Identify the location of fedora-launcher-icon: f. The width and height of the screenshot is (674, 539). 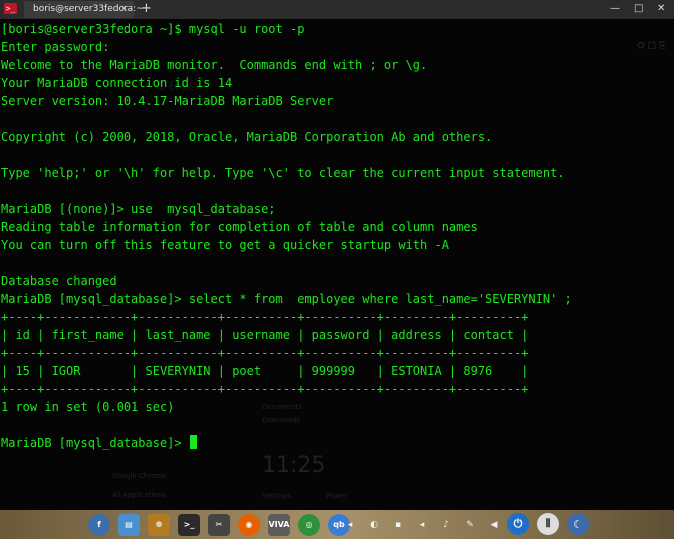
(99, 524).